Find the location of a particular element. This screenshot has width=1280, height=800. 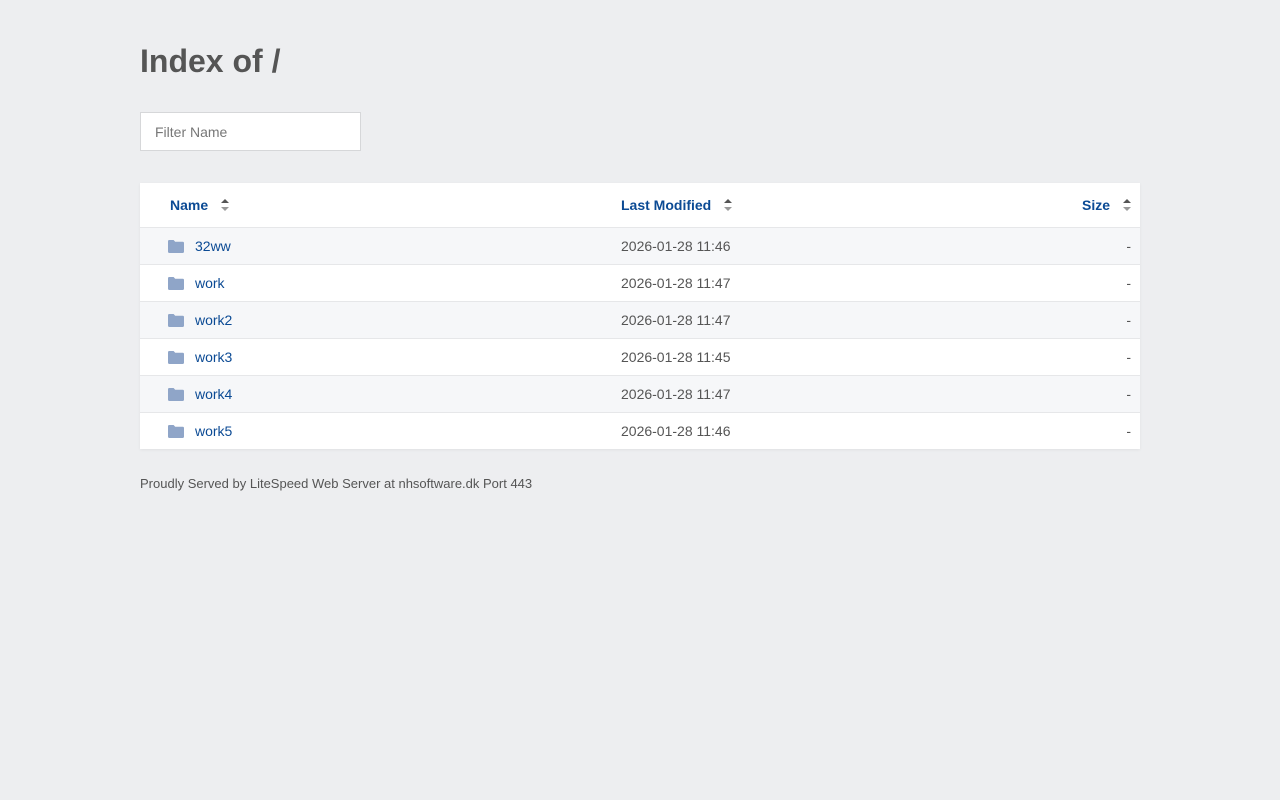

table-row: work3 2026-01-28 11:45 - is located at coordinates (640, 356).